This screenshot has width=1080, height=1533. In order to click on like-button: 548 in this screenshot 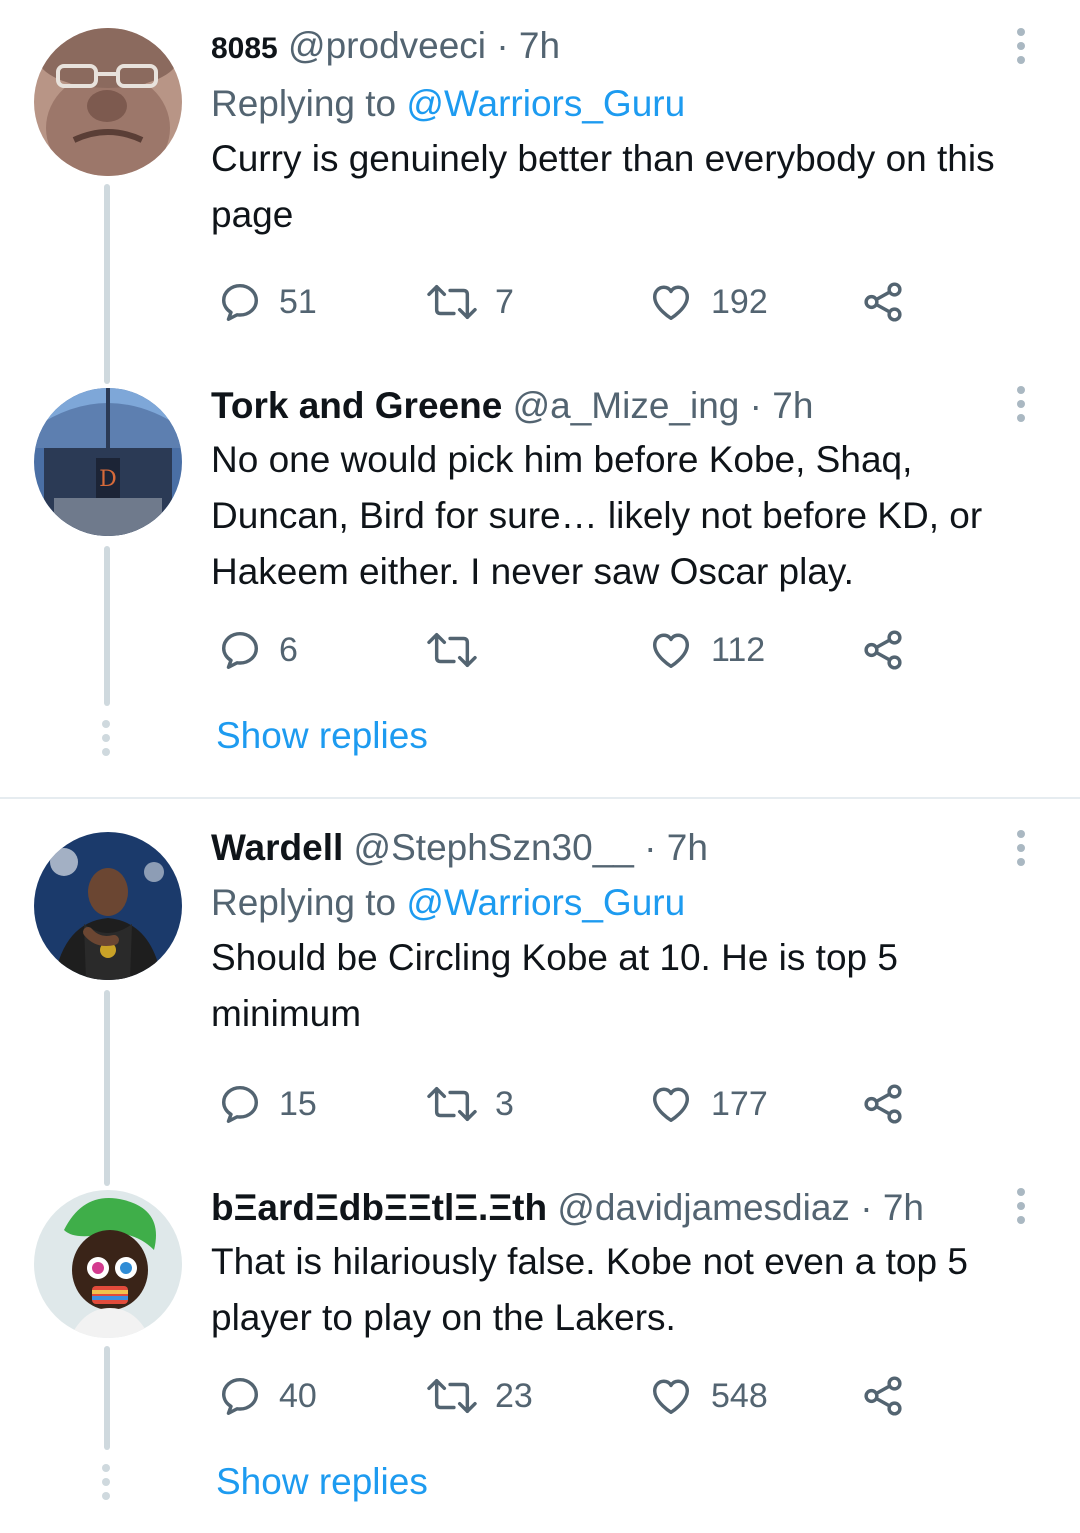, I will do `click(707, 1396)`.